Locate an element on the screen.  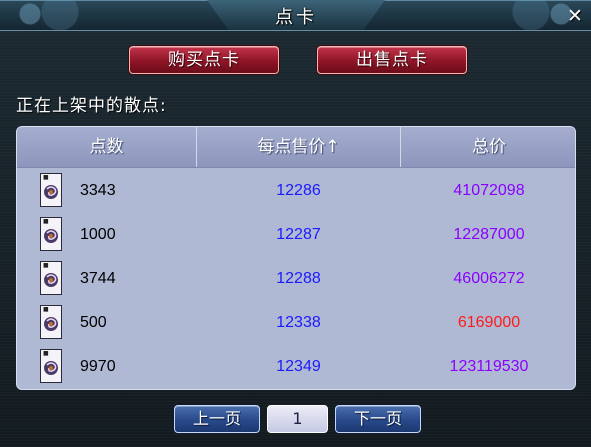
sell-point-card-button: 出售点卡 is located at coordinates (392, 60).